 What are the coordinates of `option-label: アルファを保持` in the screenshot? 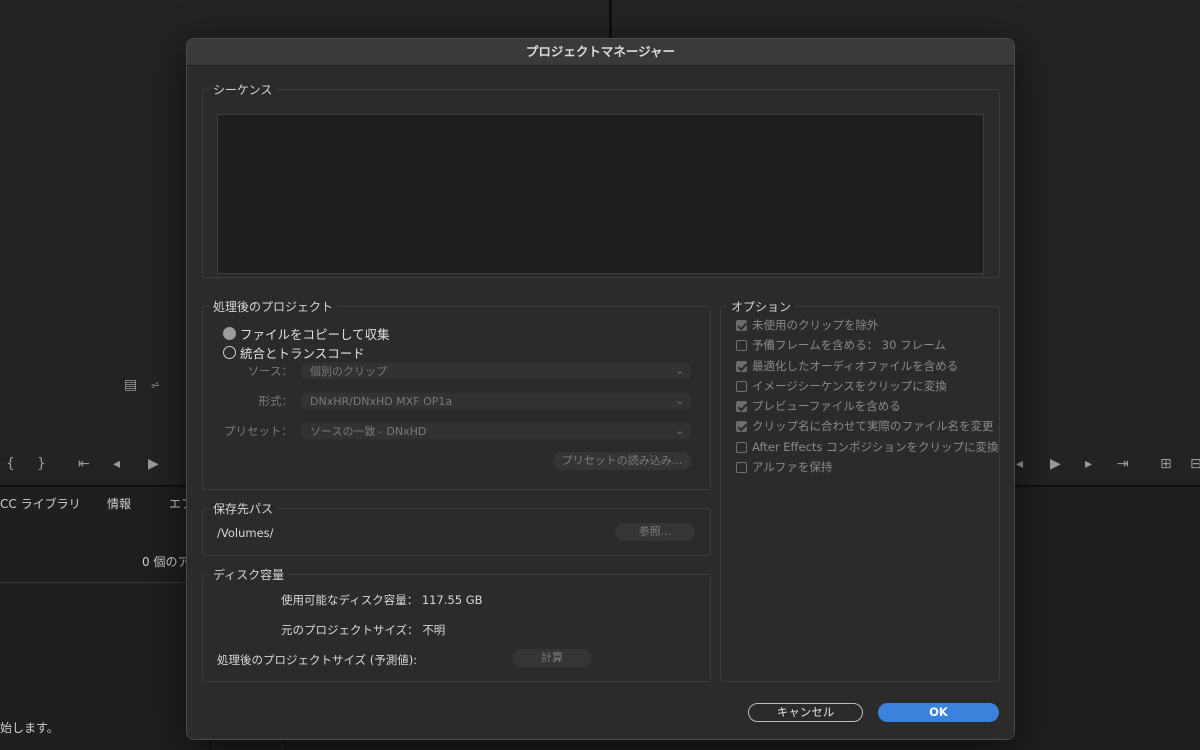 It's located at (792, 467).